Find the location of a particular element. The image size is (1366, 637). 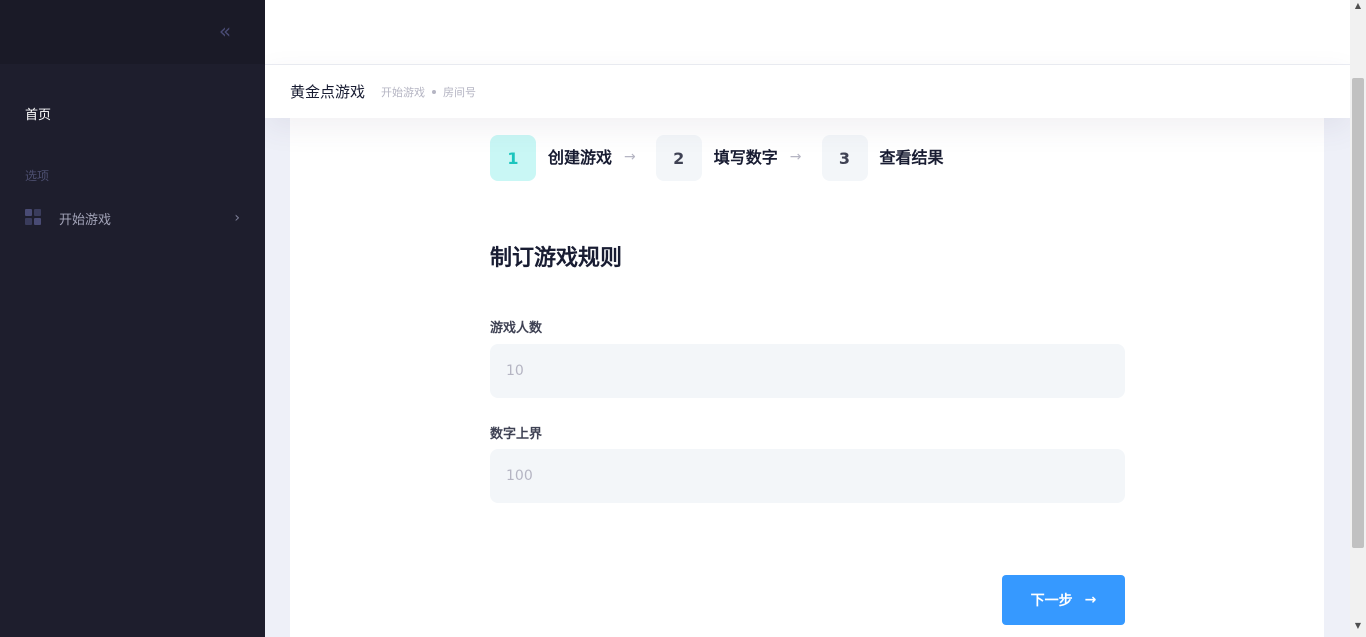

next-button: 下一步 → is located at coordinates (1063, 600).